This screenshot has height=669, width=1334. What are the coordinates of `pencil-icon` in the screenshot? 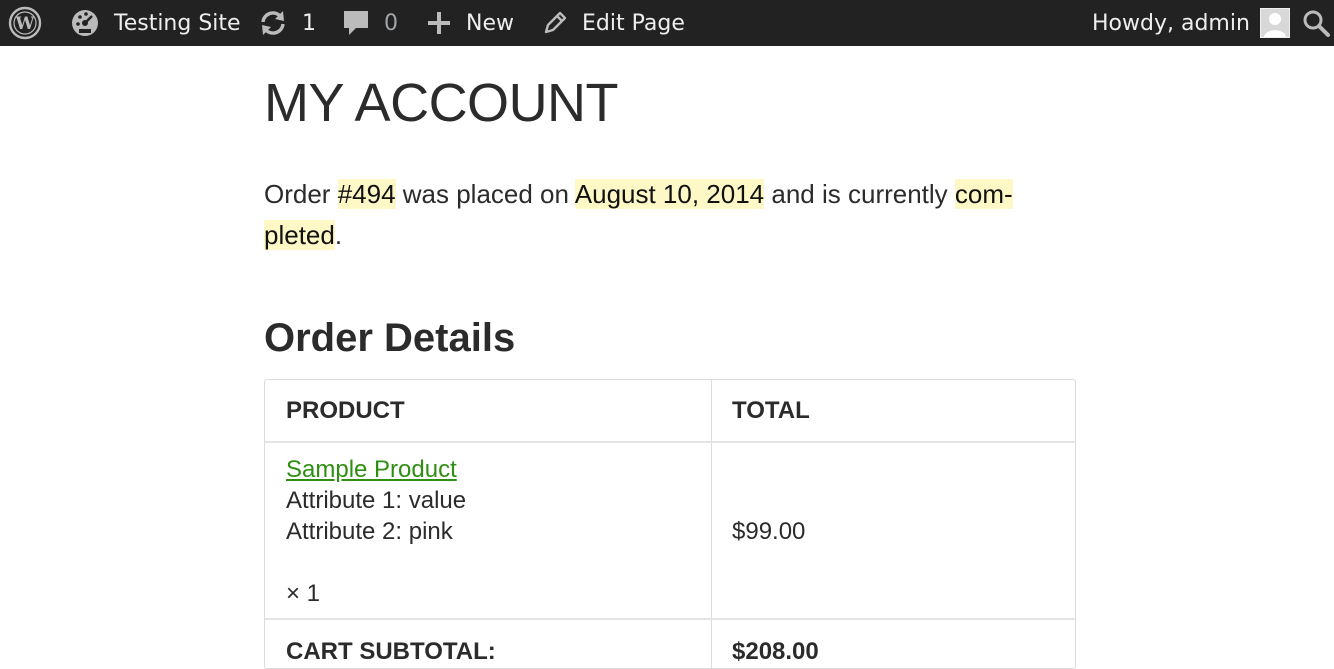 It's located at (555, 23).